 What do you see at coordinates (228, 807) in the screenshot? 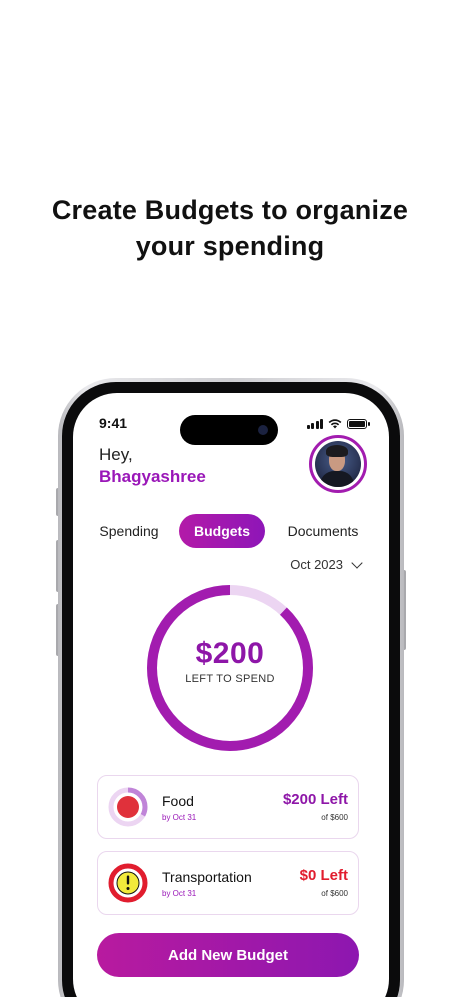
I see `budget-card-food: Food by Oct 31 $200 Left of $600` at bounding box center [228, 807].